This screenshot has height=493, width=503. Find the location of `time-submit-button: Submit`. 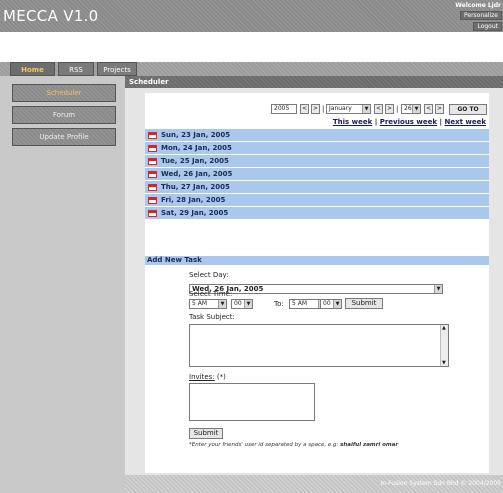

time-submit-button: Submit is located at coordinates (364, 303).